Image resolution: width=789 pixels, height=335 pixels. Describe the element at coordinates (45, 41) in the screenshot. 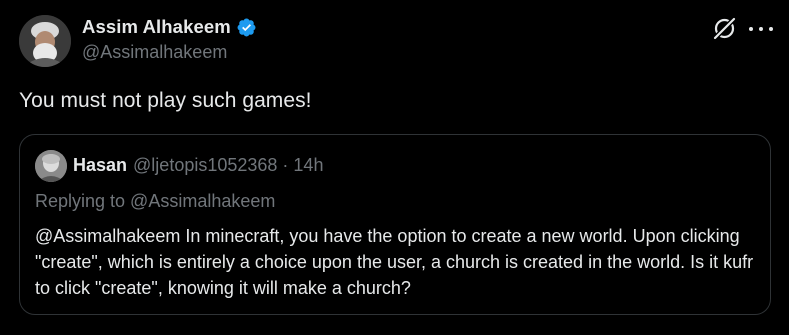

I see `author-avatar` at that location.